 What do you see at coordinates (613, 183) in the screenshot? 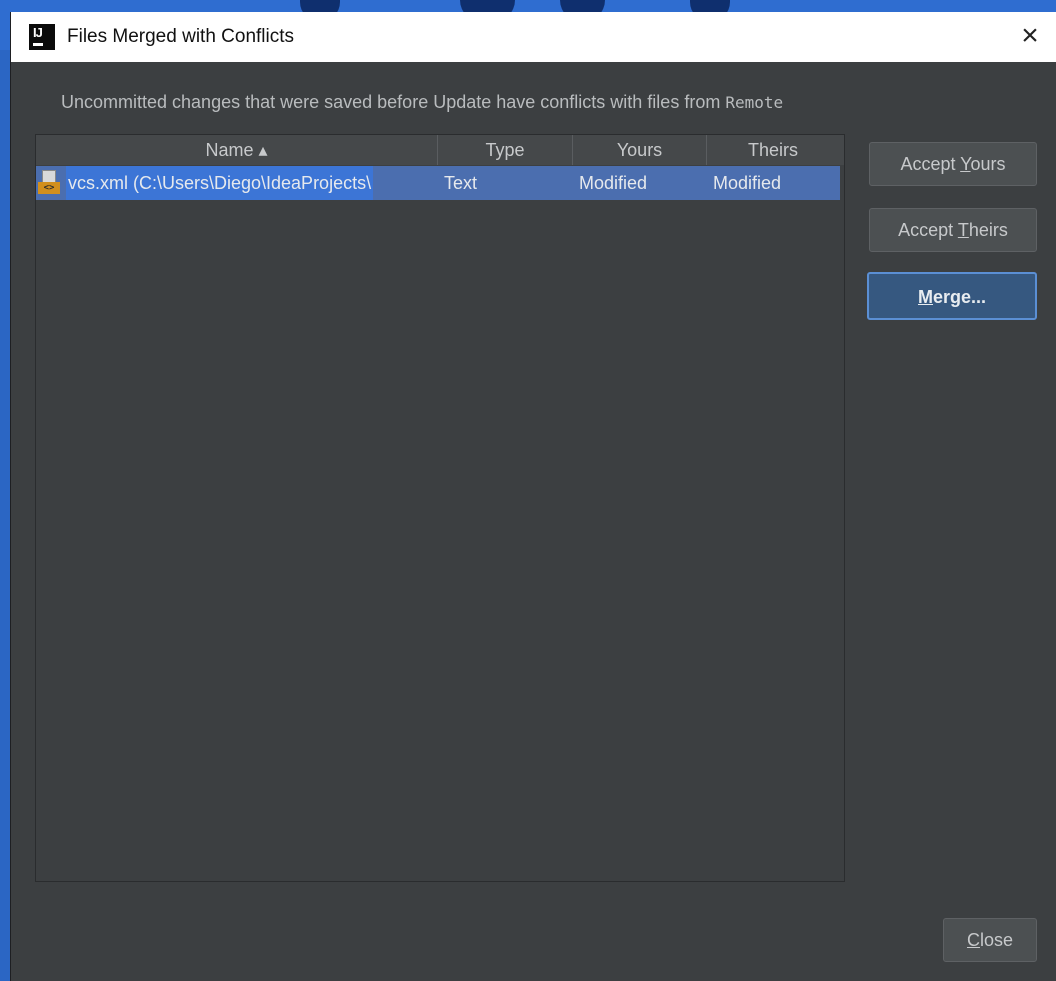
I see `cell-yours: Modified` at bounding box center [613, 183].